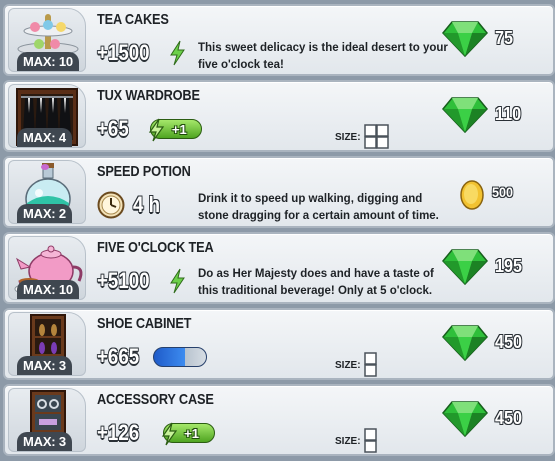 The width and height of the screenshot is (555, 461). What do you see at coordinates (131, 205) in the screenshot?
I see `item-stat: 4 h` at bounding box center [131, 205].